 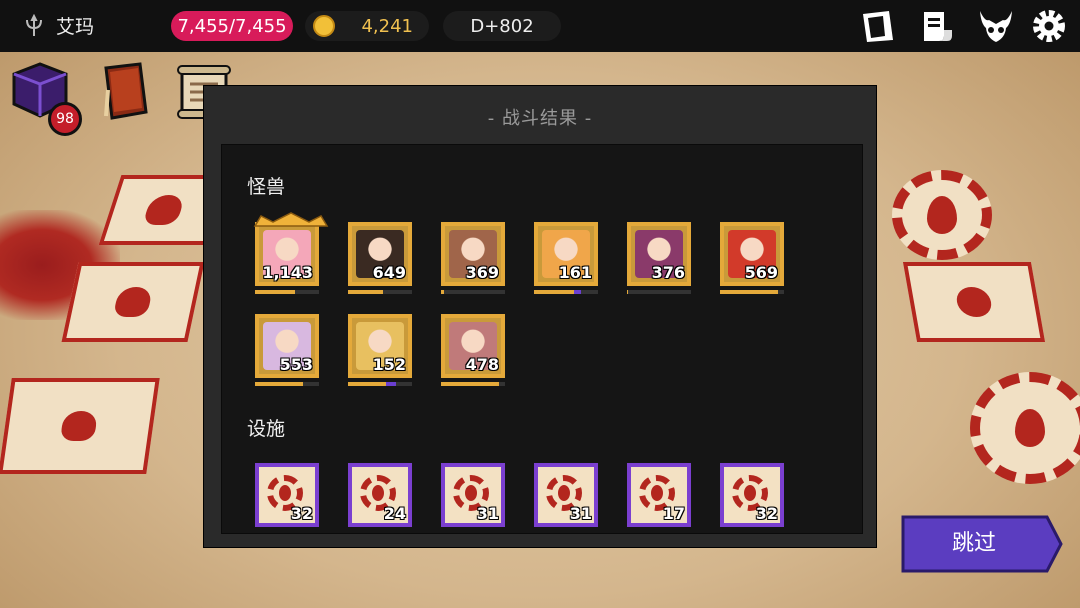 What do you see at coordinates (473, 346) in the screenshot?
I see `monster-card: 478` at bounding box center [473, 346].